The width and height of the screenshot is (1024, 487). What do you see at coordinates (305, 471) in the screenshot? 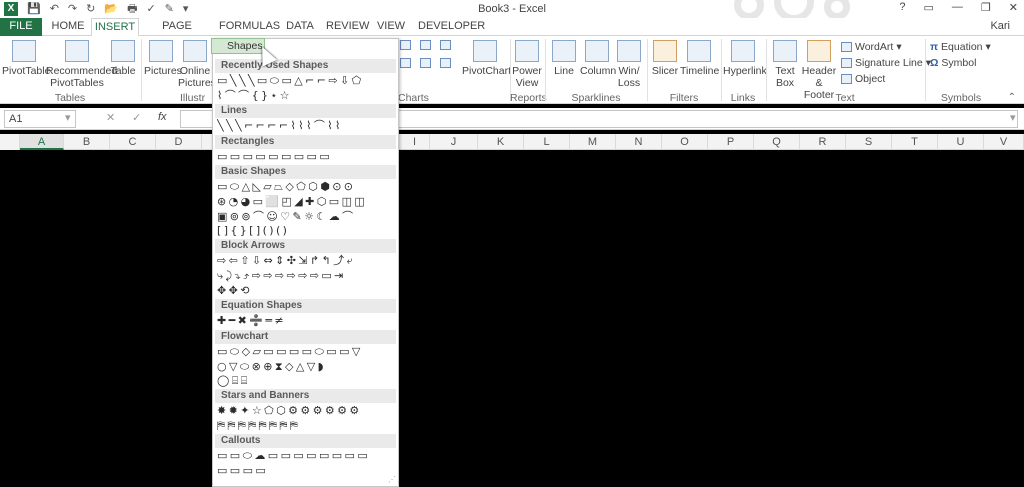
I see `shape-row: ▭▭▭▭` at bounding box center [305, 471].